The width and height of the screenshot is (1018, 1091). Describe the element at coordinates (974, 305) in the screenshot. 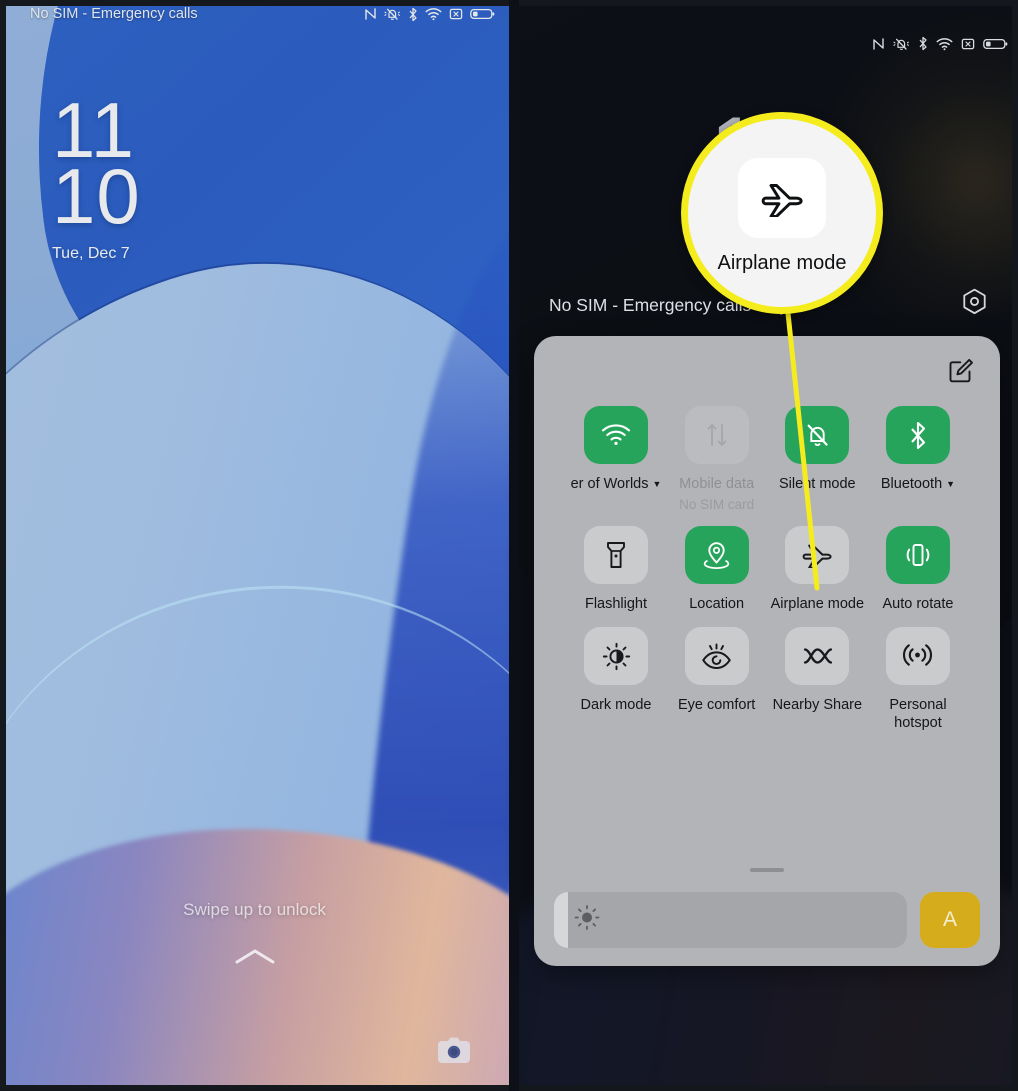

I see `gear-icon` at that location.